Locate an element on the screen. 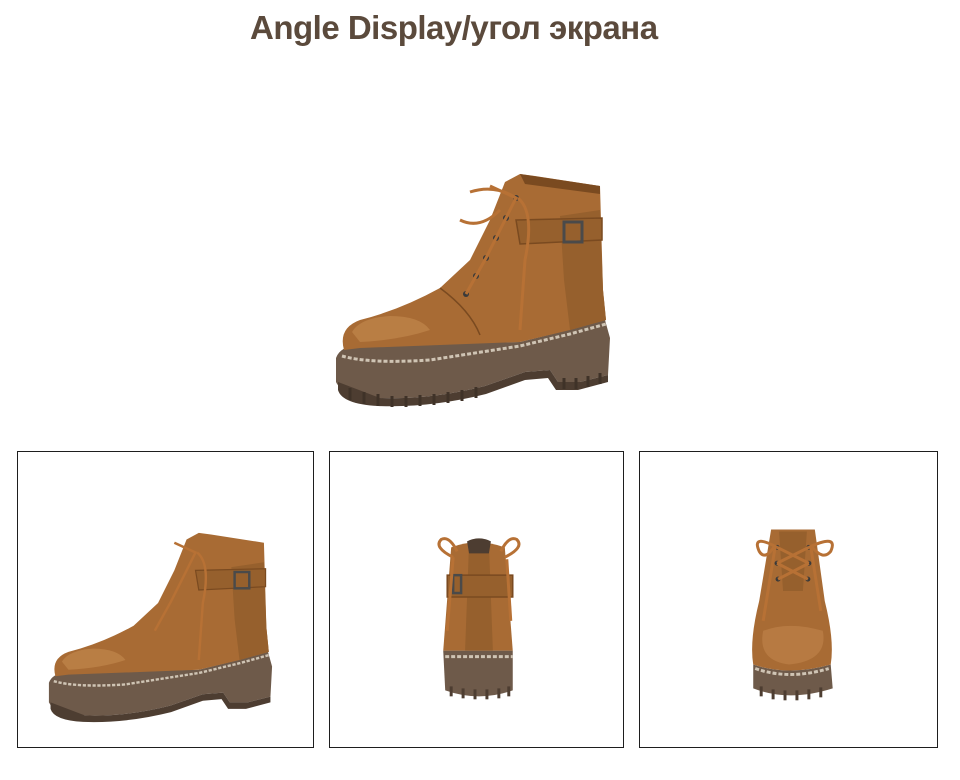 This screenshot has width=960, height=780. thumbnail-front-view is located at coordinates (788, 599).